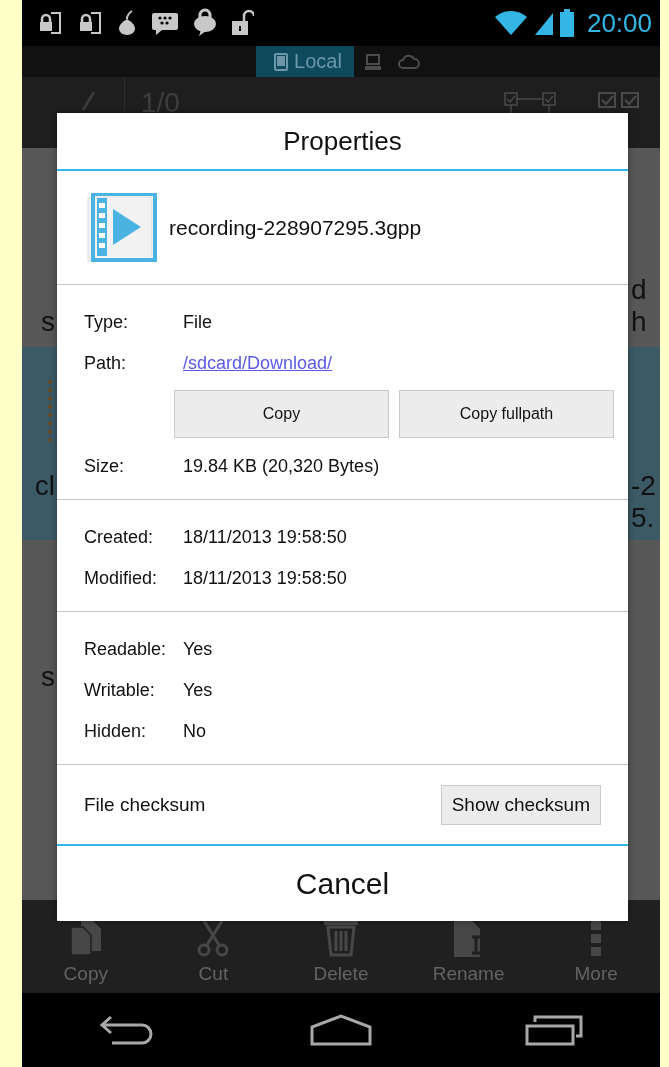  I want to click on file-detail-text: -2, so click(643, 486).